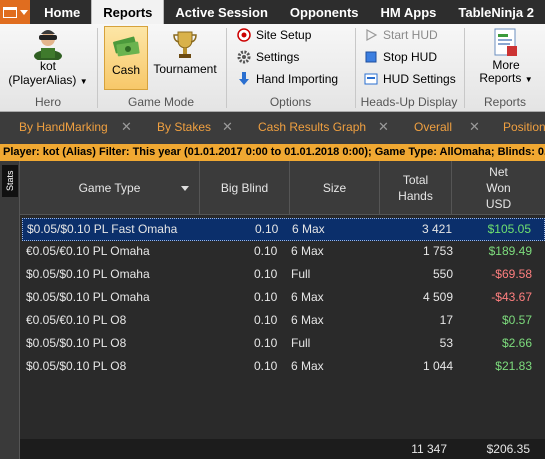 The height and width of the screenshot is (459, 545). Describe the element at coordinates (10, 310) in the screenshot. I see `side-panel-strip: Stats` at that location.